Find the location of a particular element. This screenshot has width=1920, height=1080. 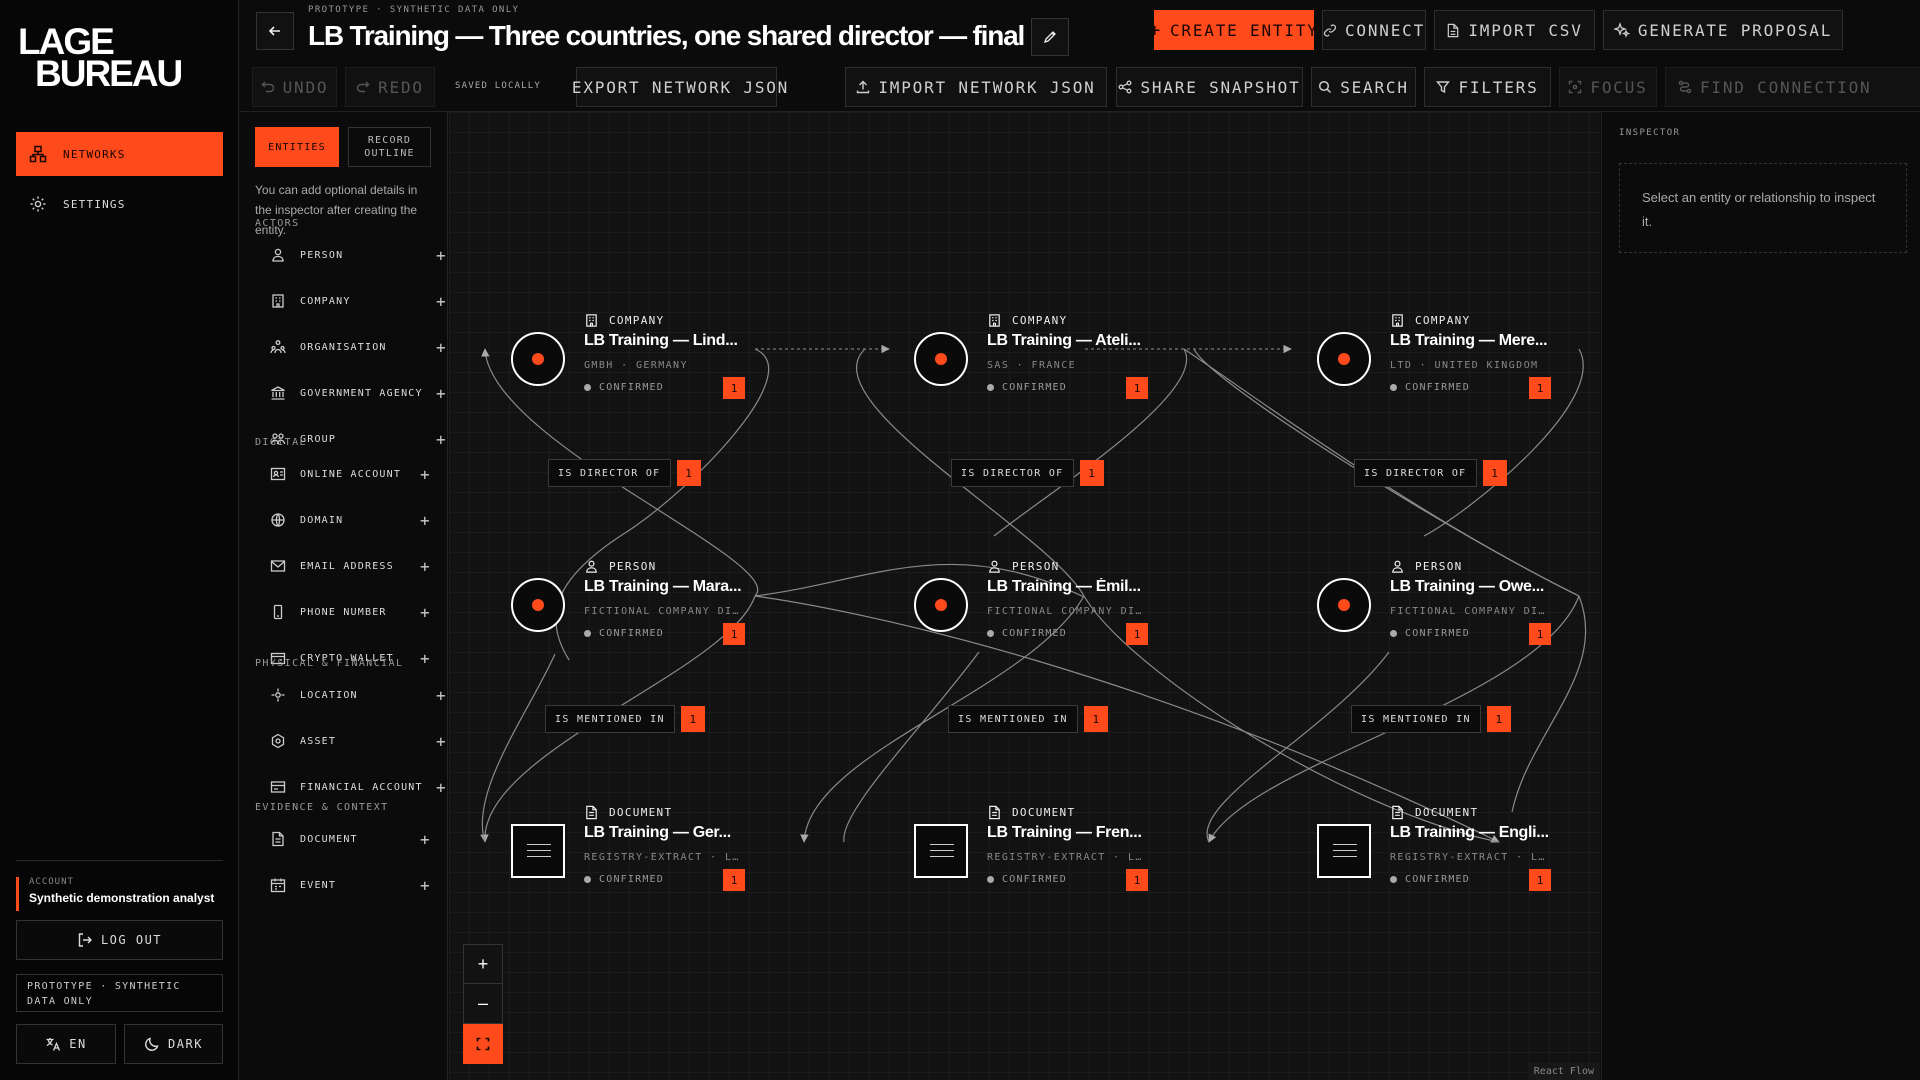

palette-item-document: DOCUMENT + is located at coordinates (354, 839).